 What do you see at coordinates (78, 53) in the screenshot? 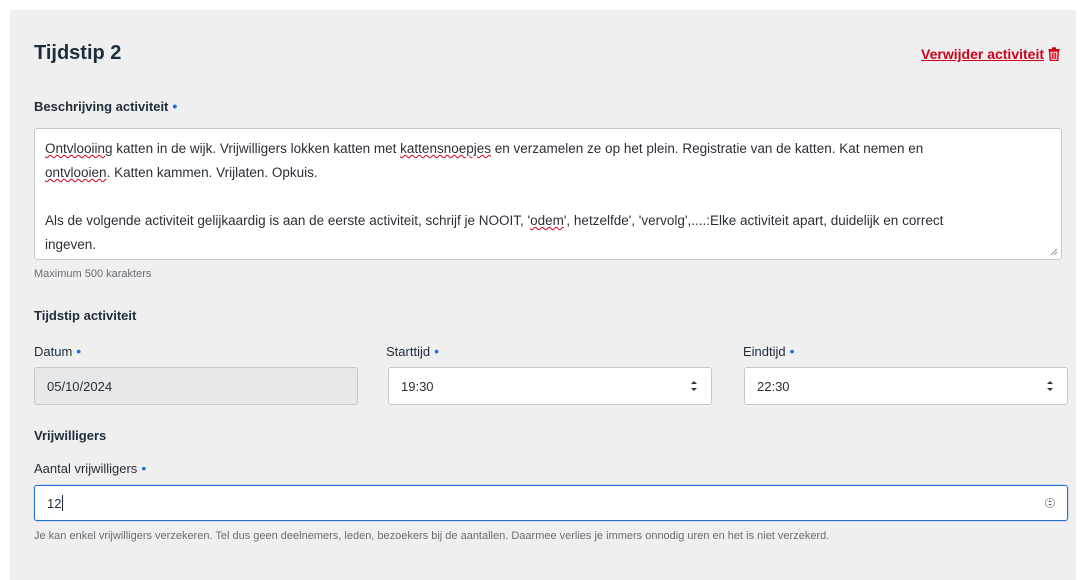
I see `section-title: Tijdstip 2` at bounding box center [78, 53].